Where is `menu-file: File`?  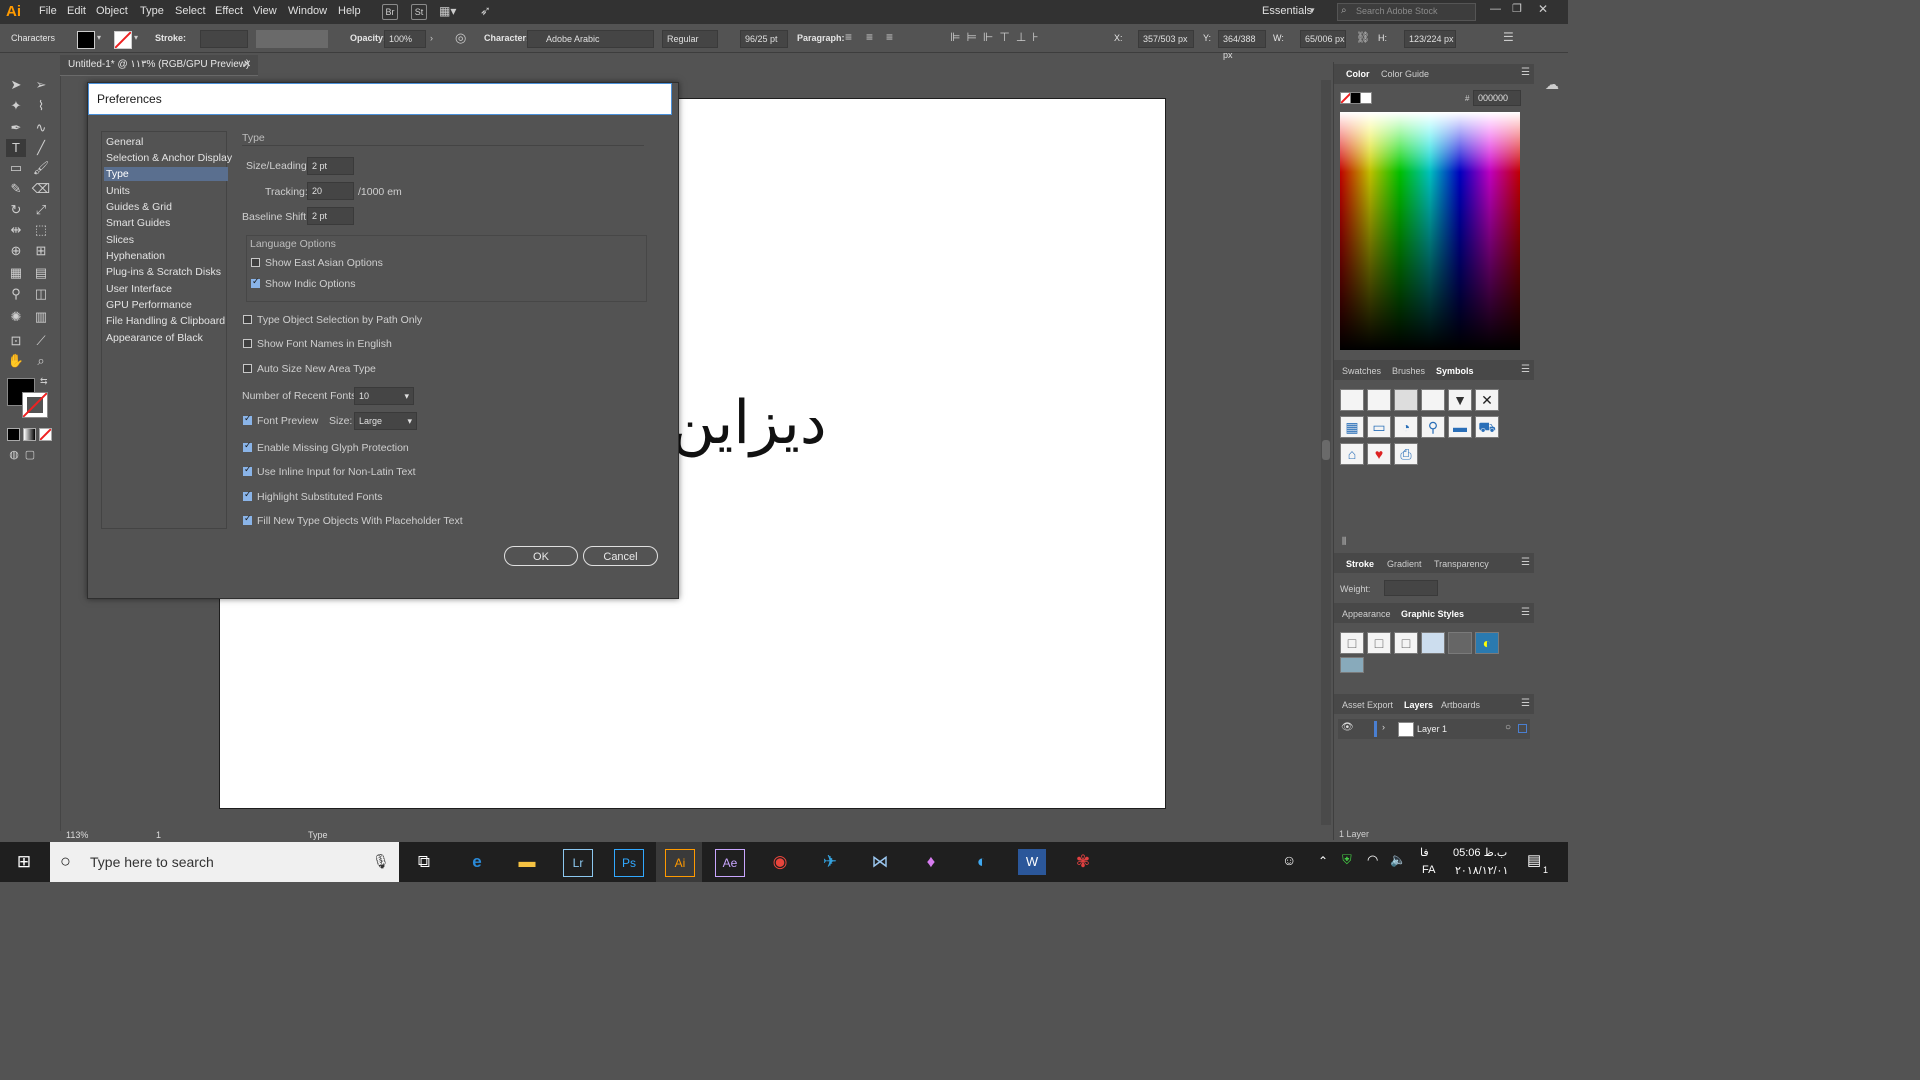 menu-file: File is located at coordinates (48, 11).